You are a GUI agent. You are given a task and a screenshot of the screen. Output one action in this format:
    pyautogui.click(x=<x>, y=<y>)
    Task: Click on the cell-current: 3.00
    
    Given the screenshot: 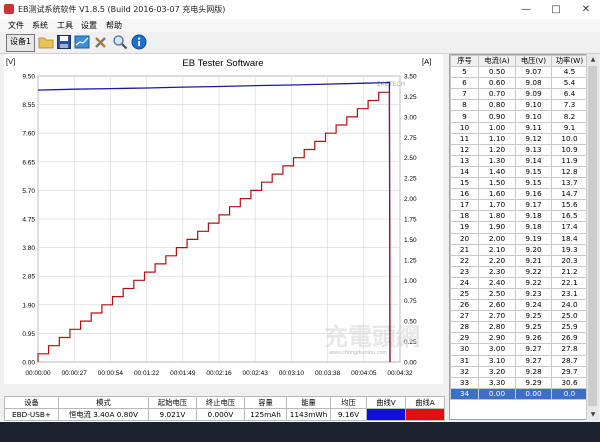 What is the action you would take?
    pyautogui.click(x=497, y=349)
    